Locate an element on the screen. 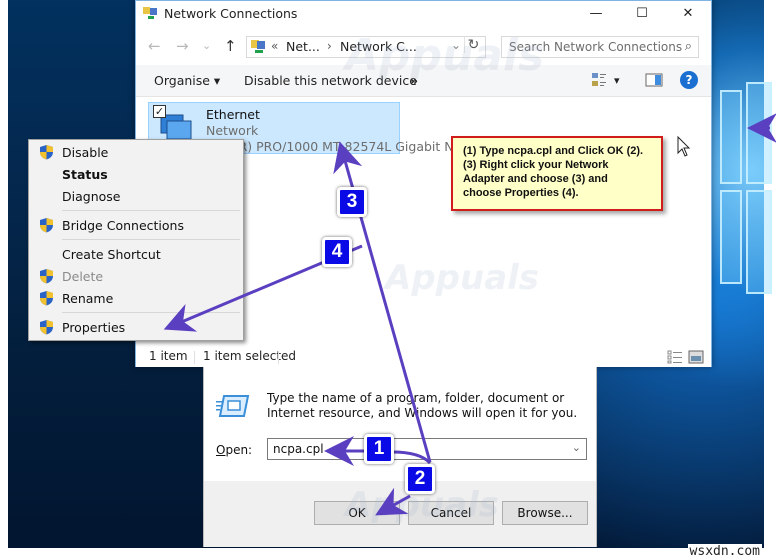 The image size is (776, 559). search-input: Search Network Connections ⌕ is located at coordinates (600, 47).